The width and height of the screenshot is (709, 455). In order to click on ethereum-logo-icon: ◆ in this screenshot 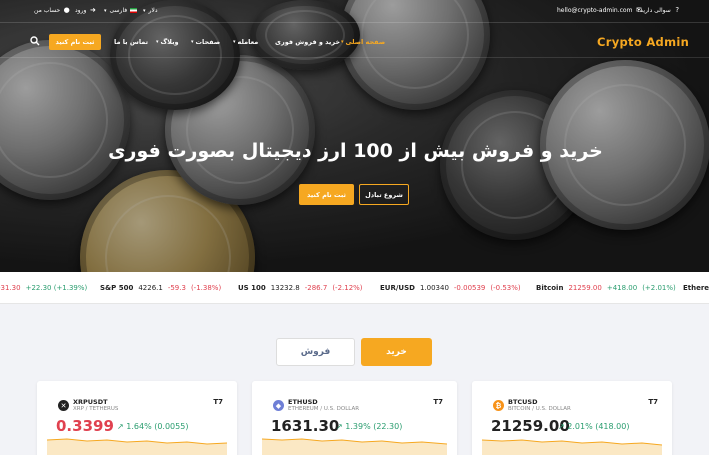, I will do `click(278, 405)`.